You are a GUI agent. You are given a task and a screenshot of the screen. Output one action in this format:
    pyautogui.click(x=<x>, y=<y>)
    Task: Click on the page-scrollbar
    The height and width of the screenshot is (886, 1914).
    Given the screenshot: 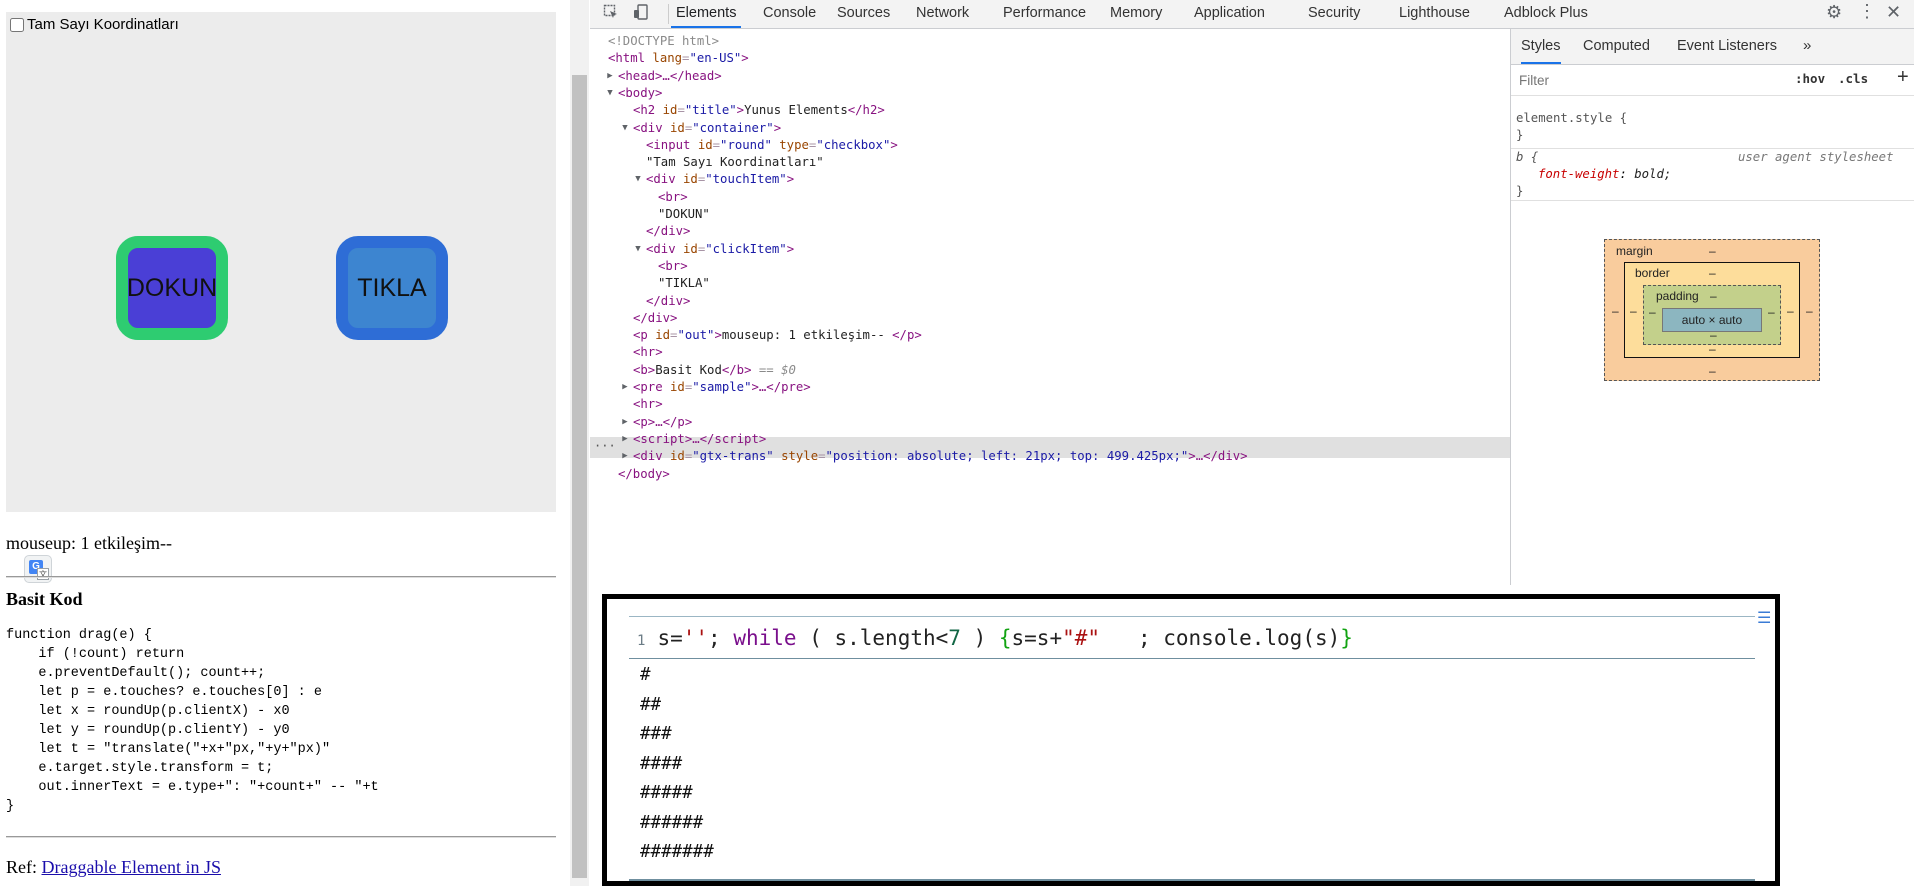 What is the action you would take?
    pyautogui.click(x=579, y=443)
    